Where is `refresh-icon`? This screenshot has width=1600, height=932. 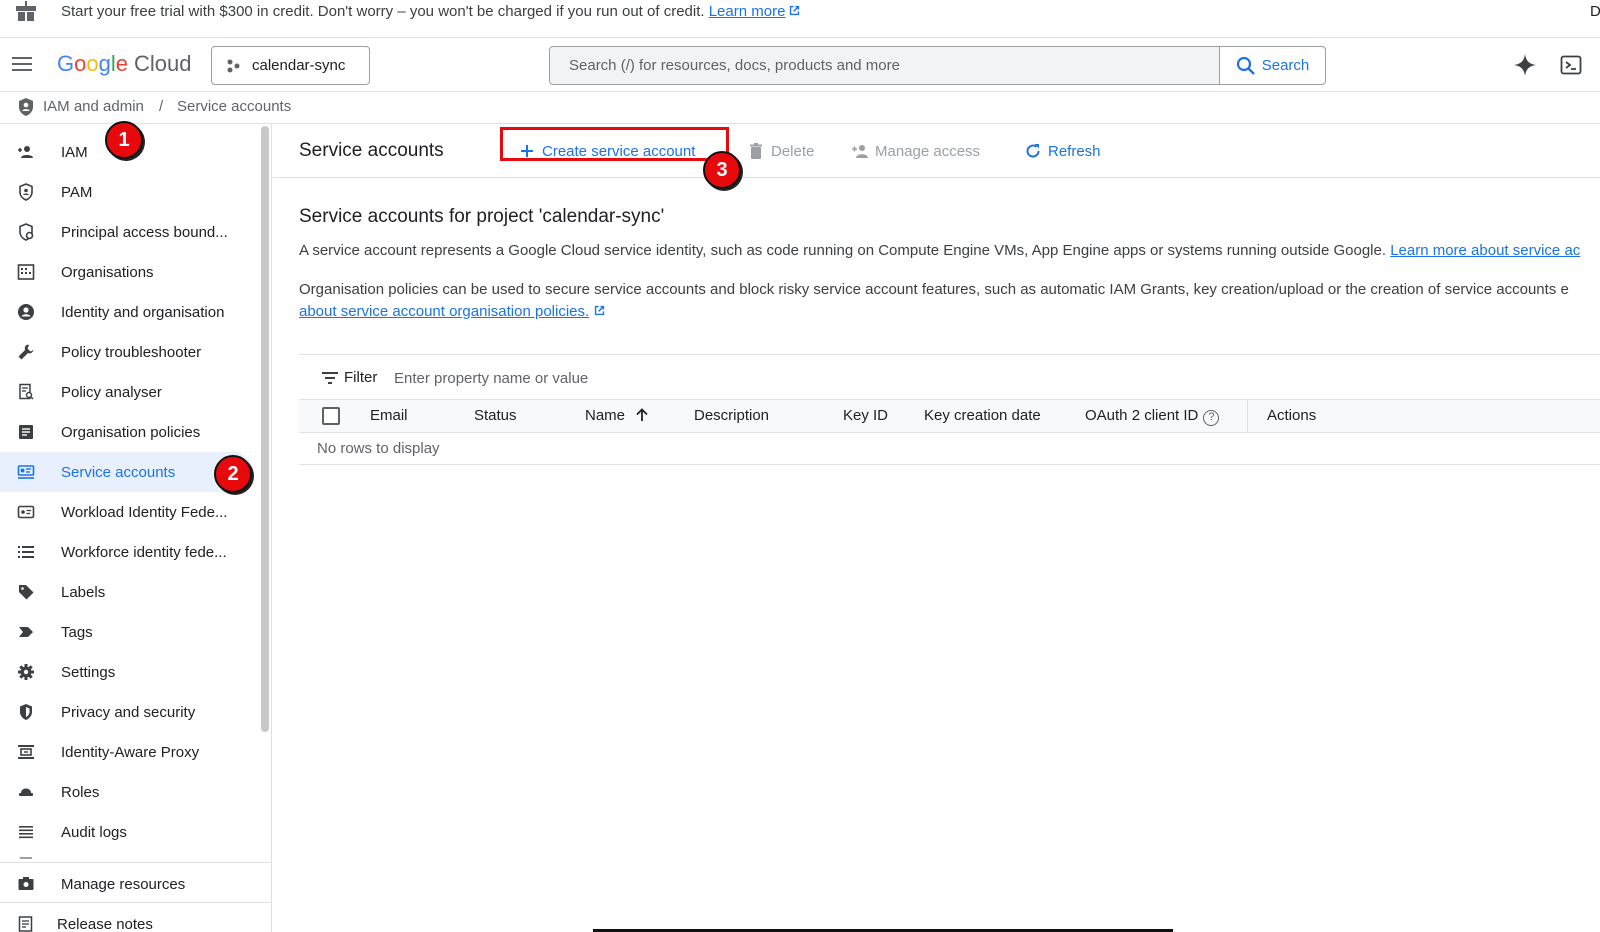
refresh-icon is located at coordinates (1033, 151).